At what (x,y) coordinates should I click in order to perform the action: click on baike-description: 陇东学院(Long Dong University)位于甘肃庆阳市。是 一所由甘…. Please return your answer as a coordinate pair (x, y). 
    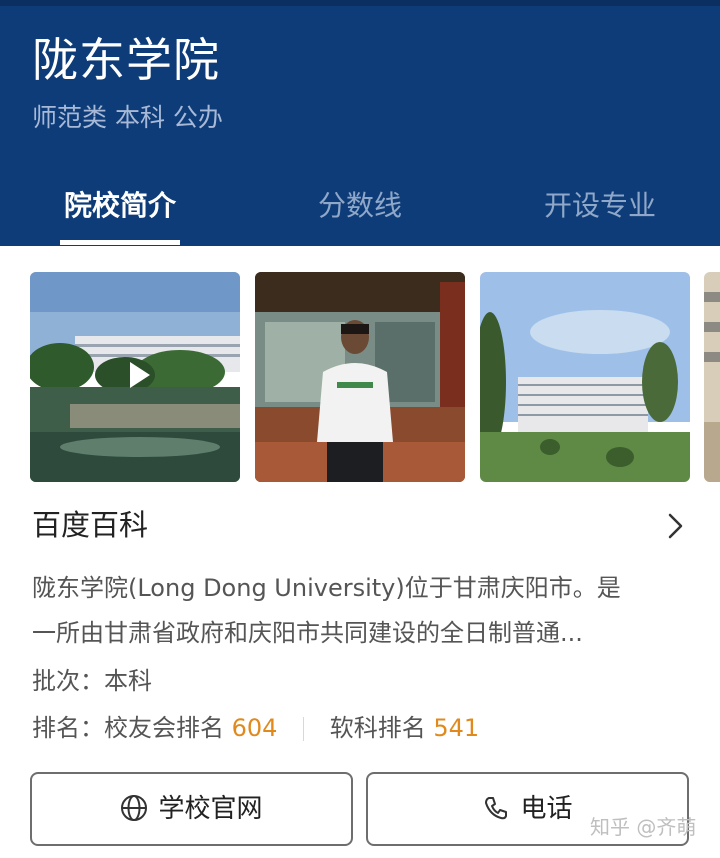
    Looking at the image, I should click on (362, 611).